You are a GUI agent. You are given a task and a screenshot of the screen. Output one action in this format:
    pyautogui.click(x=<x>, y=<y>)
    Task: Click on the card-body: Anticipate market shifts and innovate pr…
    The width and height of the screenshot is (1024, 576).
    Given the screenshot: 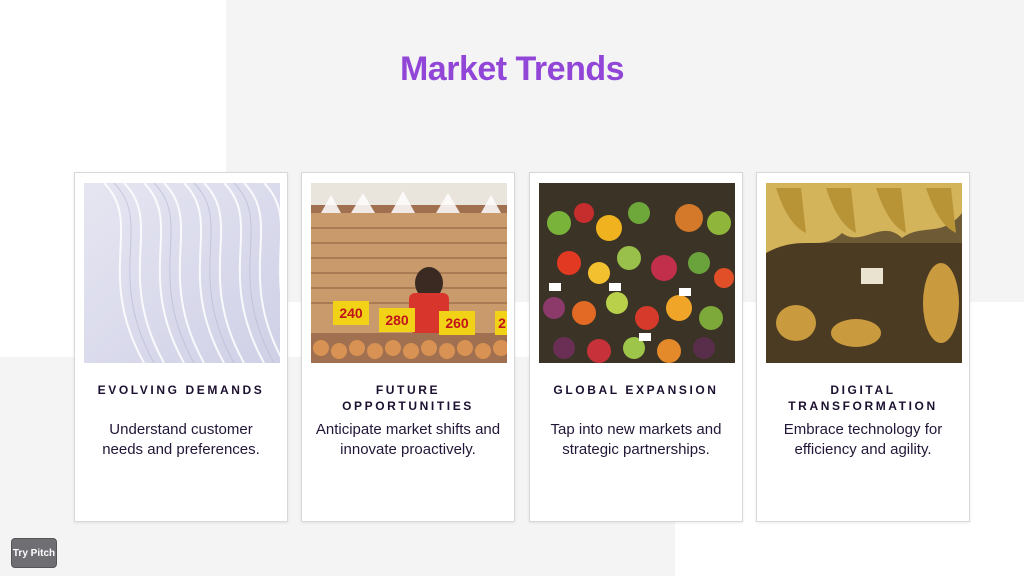 What is the action you would take?
    pyautogui.click(x=408, y=439)
    